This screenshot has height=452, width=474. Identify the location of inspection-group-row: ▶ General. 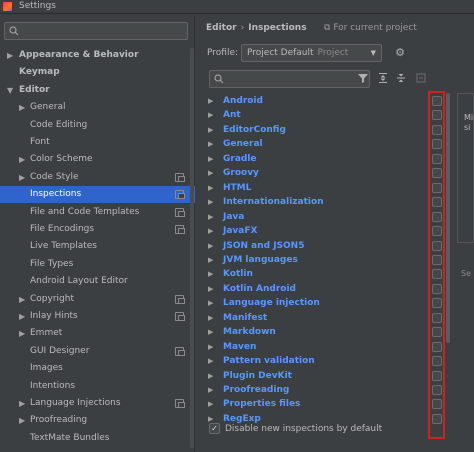
(318, 144).